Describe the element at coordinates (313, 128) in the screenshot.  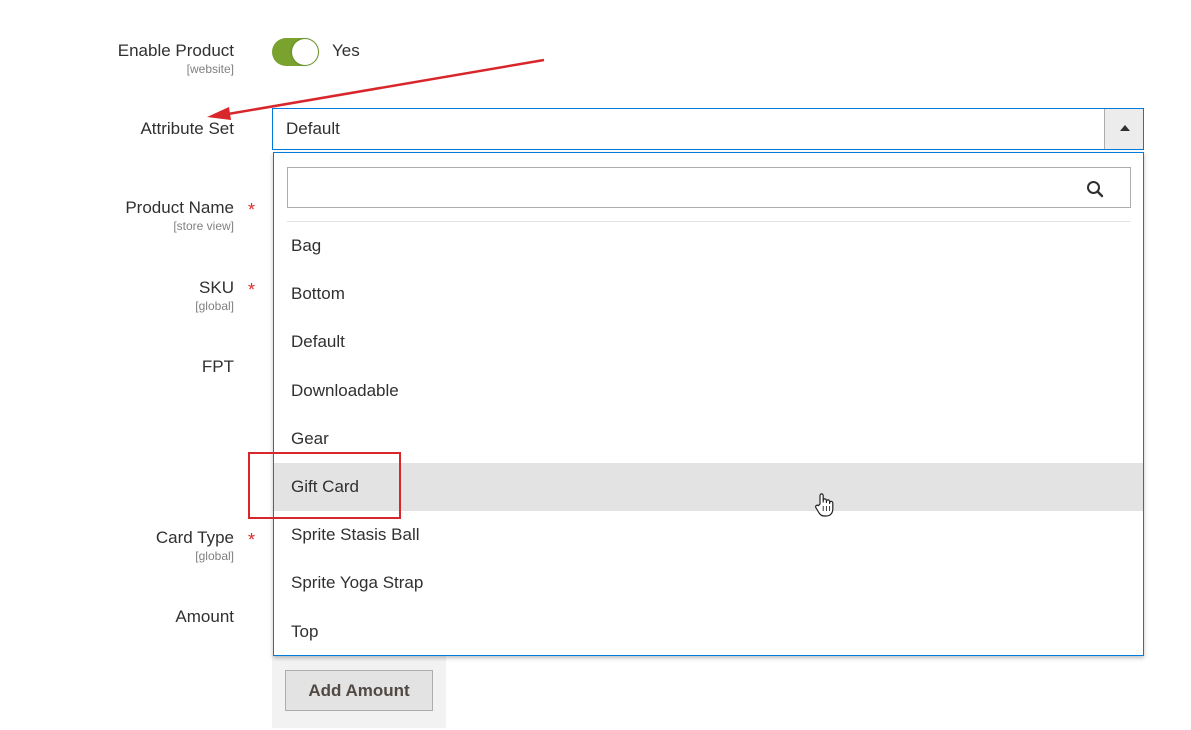
I see `attribute-set-value: Default` at that location.